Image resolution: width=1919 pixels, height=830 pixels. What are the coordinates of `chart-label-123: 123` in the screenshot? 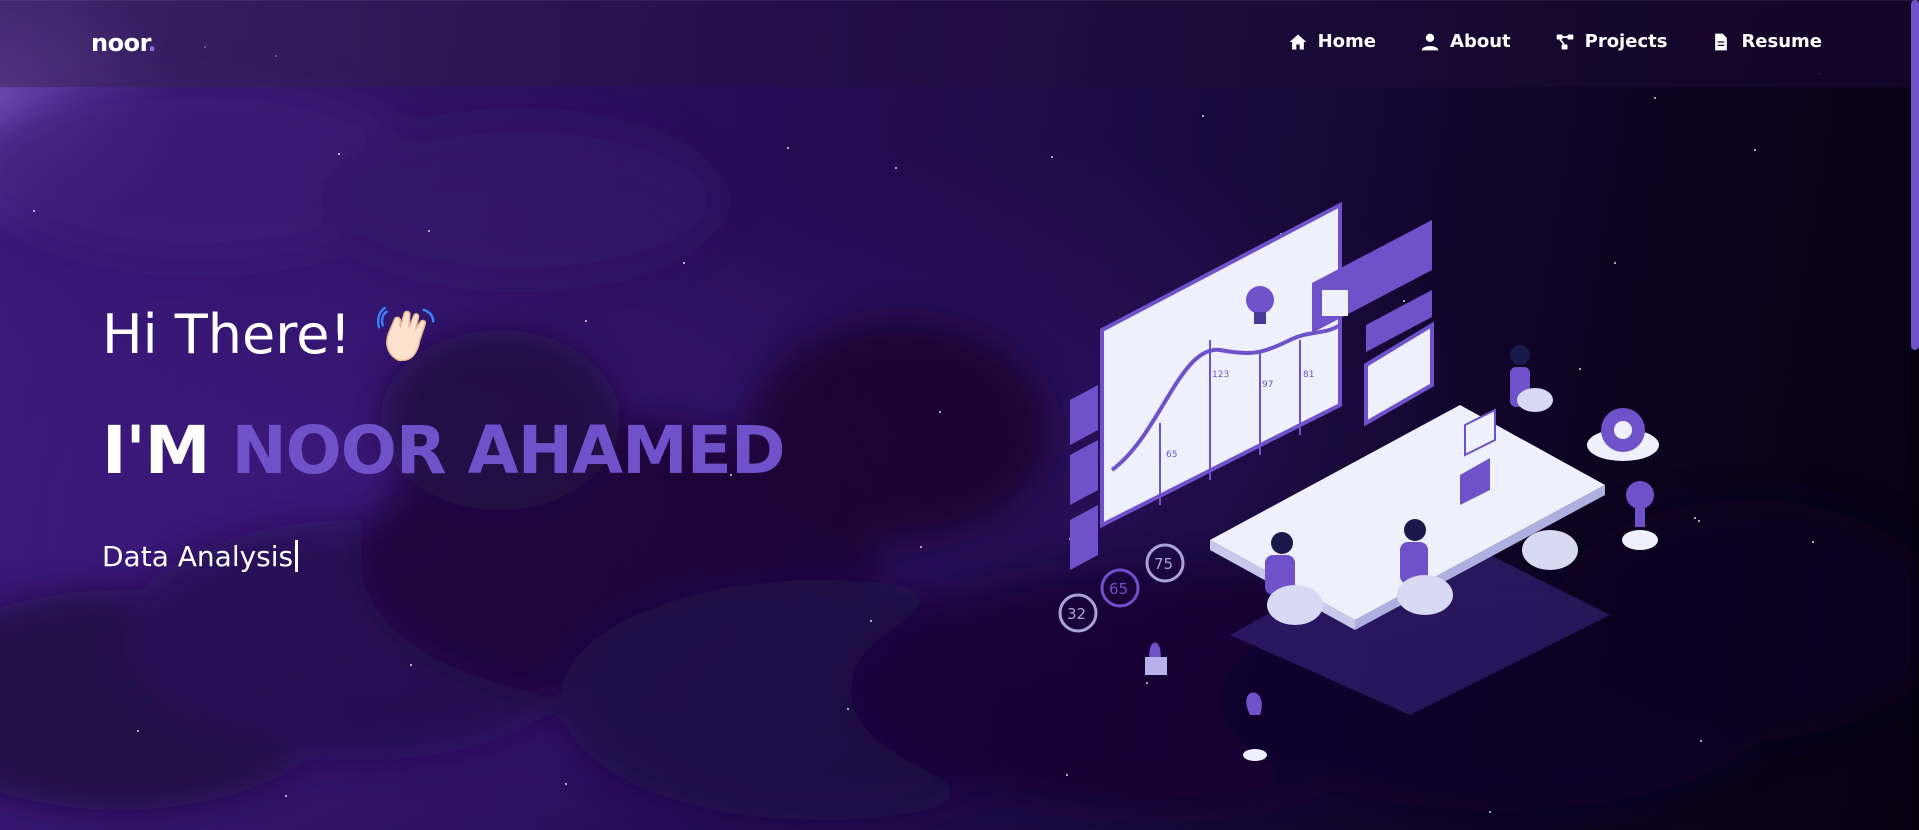 It's located at (1220, 375).